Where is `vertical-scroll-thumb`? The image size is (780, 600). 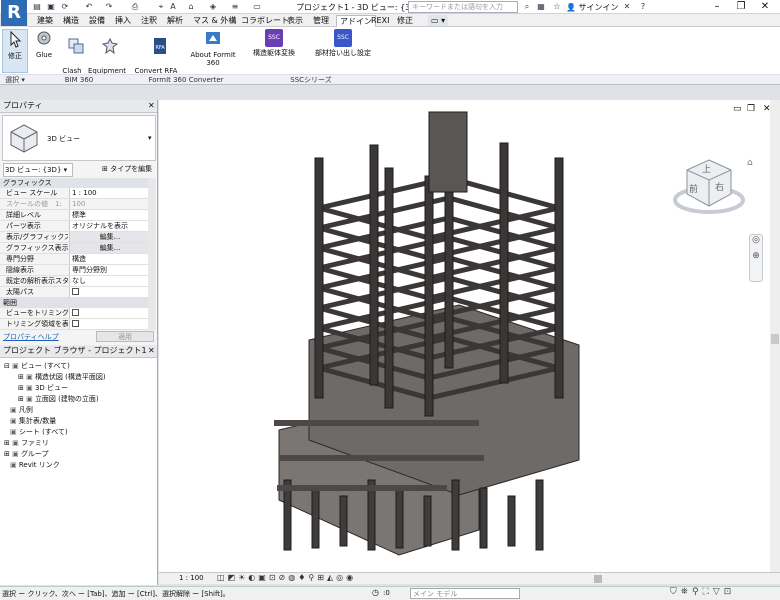 vertical-scroll-thumb is located at coordinates (775, 339).